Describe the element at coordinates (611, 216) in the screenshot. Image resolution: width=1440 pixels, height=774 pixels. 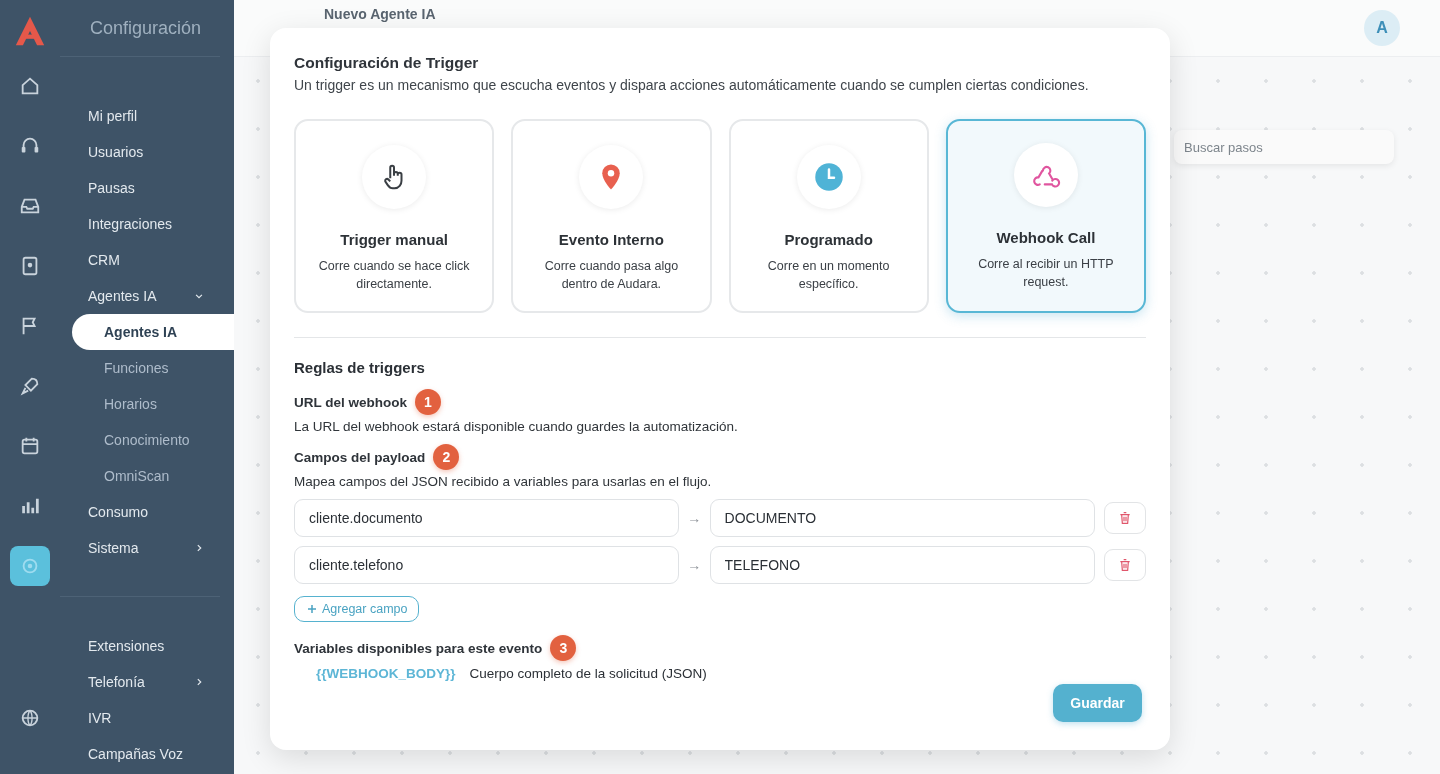
I see `trigger-option-card: Evento Interno Corre cuando pasa algo dentro de Audara.` at that location.